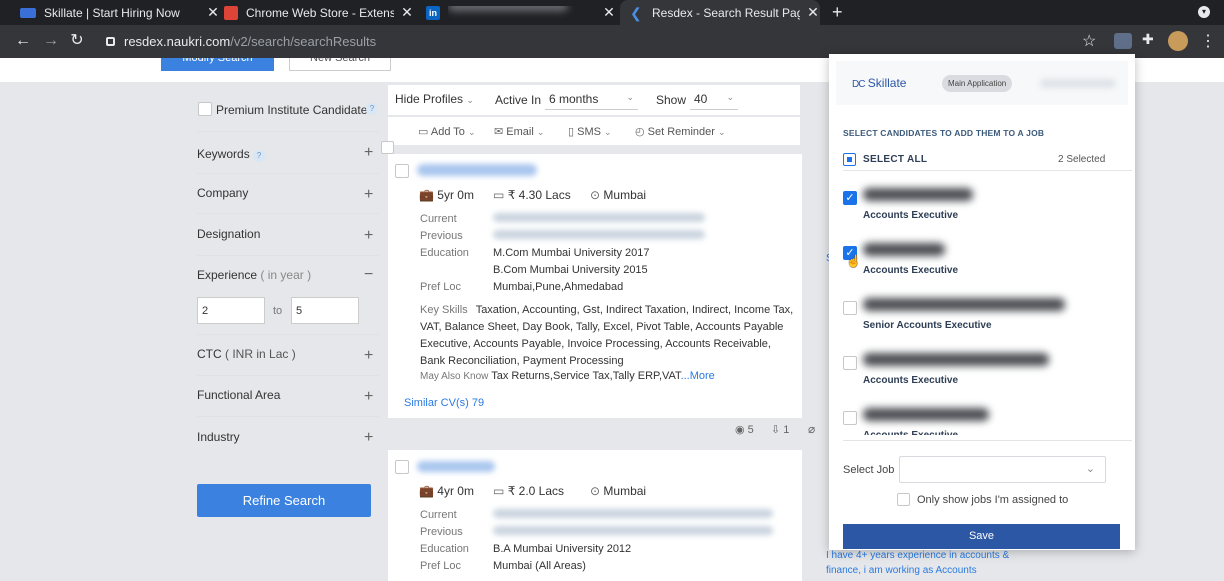  I want to click on designation-expand-icon: +, so click(368, 236).